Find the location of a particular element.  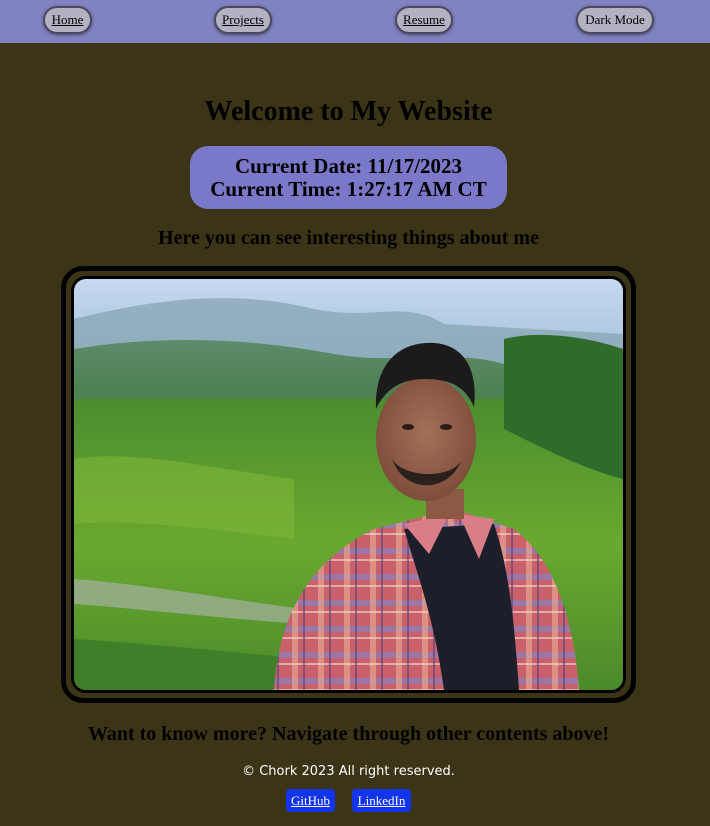

top-navbar: Home Projects Resume Dark Mode is located at coordinates (355, 21).